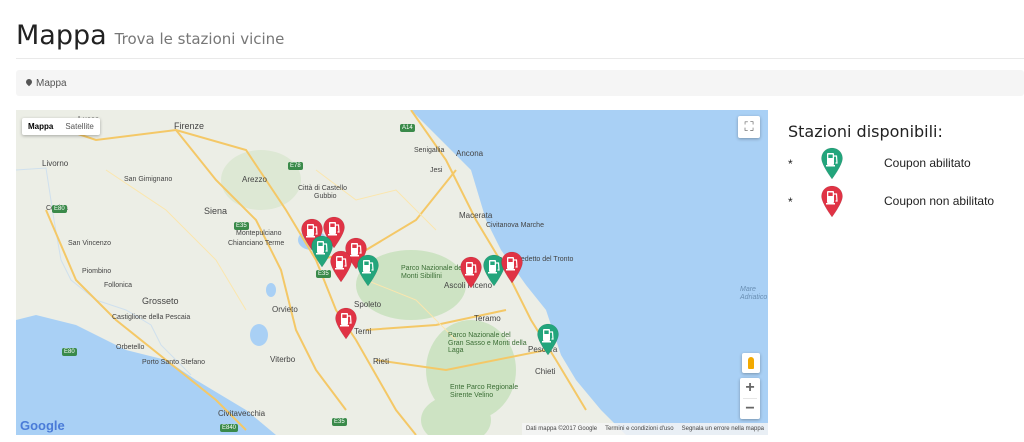 Image resolution: width=1024 pixels, height=442 pixels. Describe the element at coordinates (97, 271) in the screenshot. I see `map-place-label: Piombino` at that location.